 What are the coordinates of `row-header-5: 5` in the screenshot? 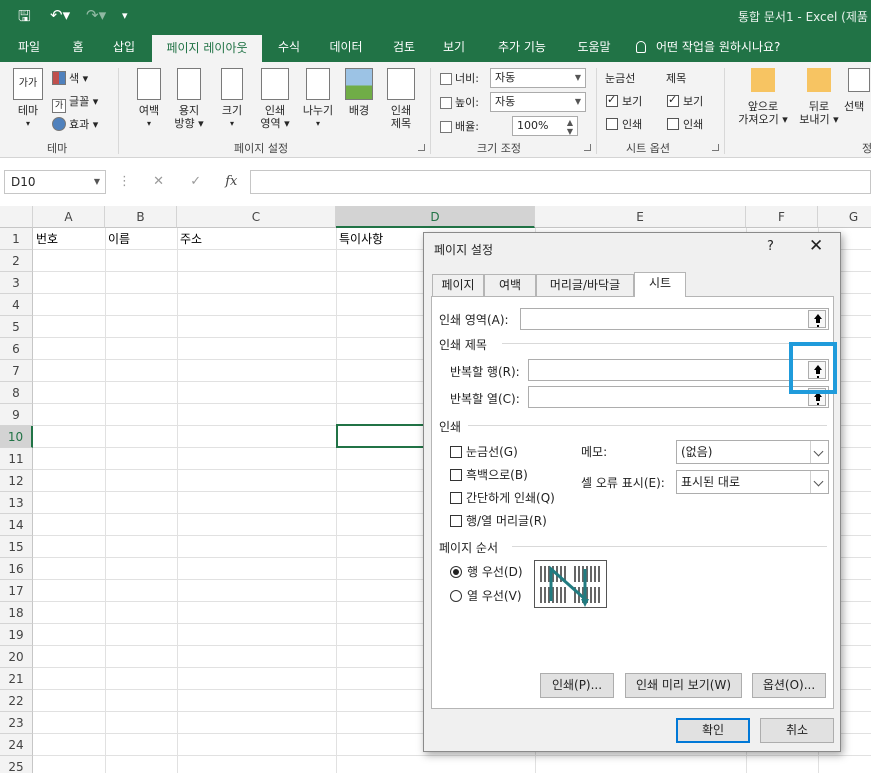 It's located at (16, 327).